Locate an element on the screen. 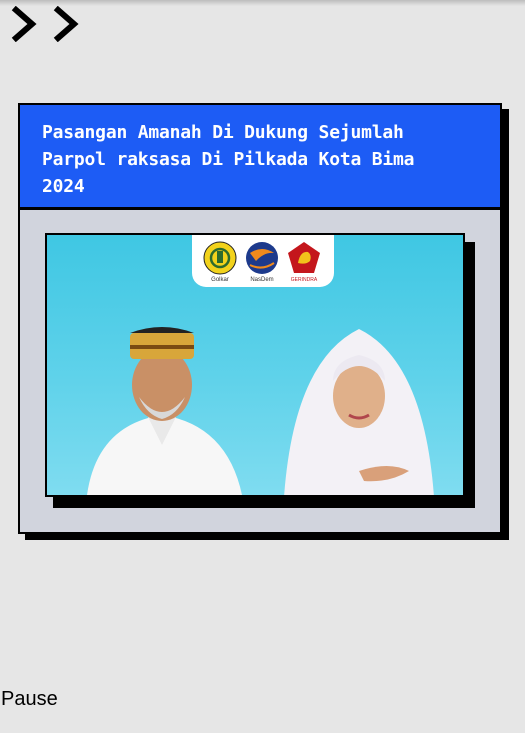  golkar-caption: Golkar is located at coordinates (220, 280).